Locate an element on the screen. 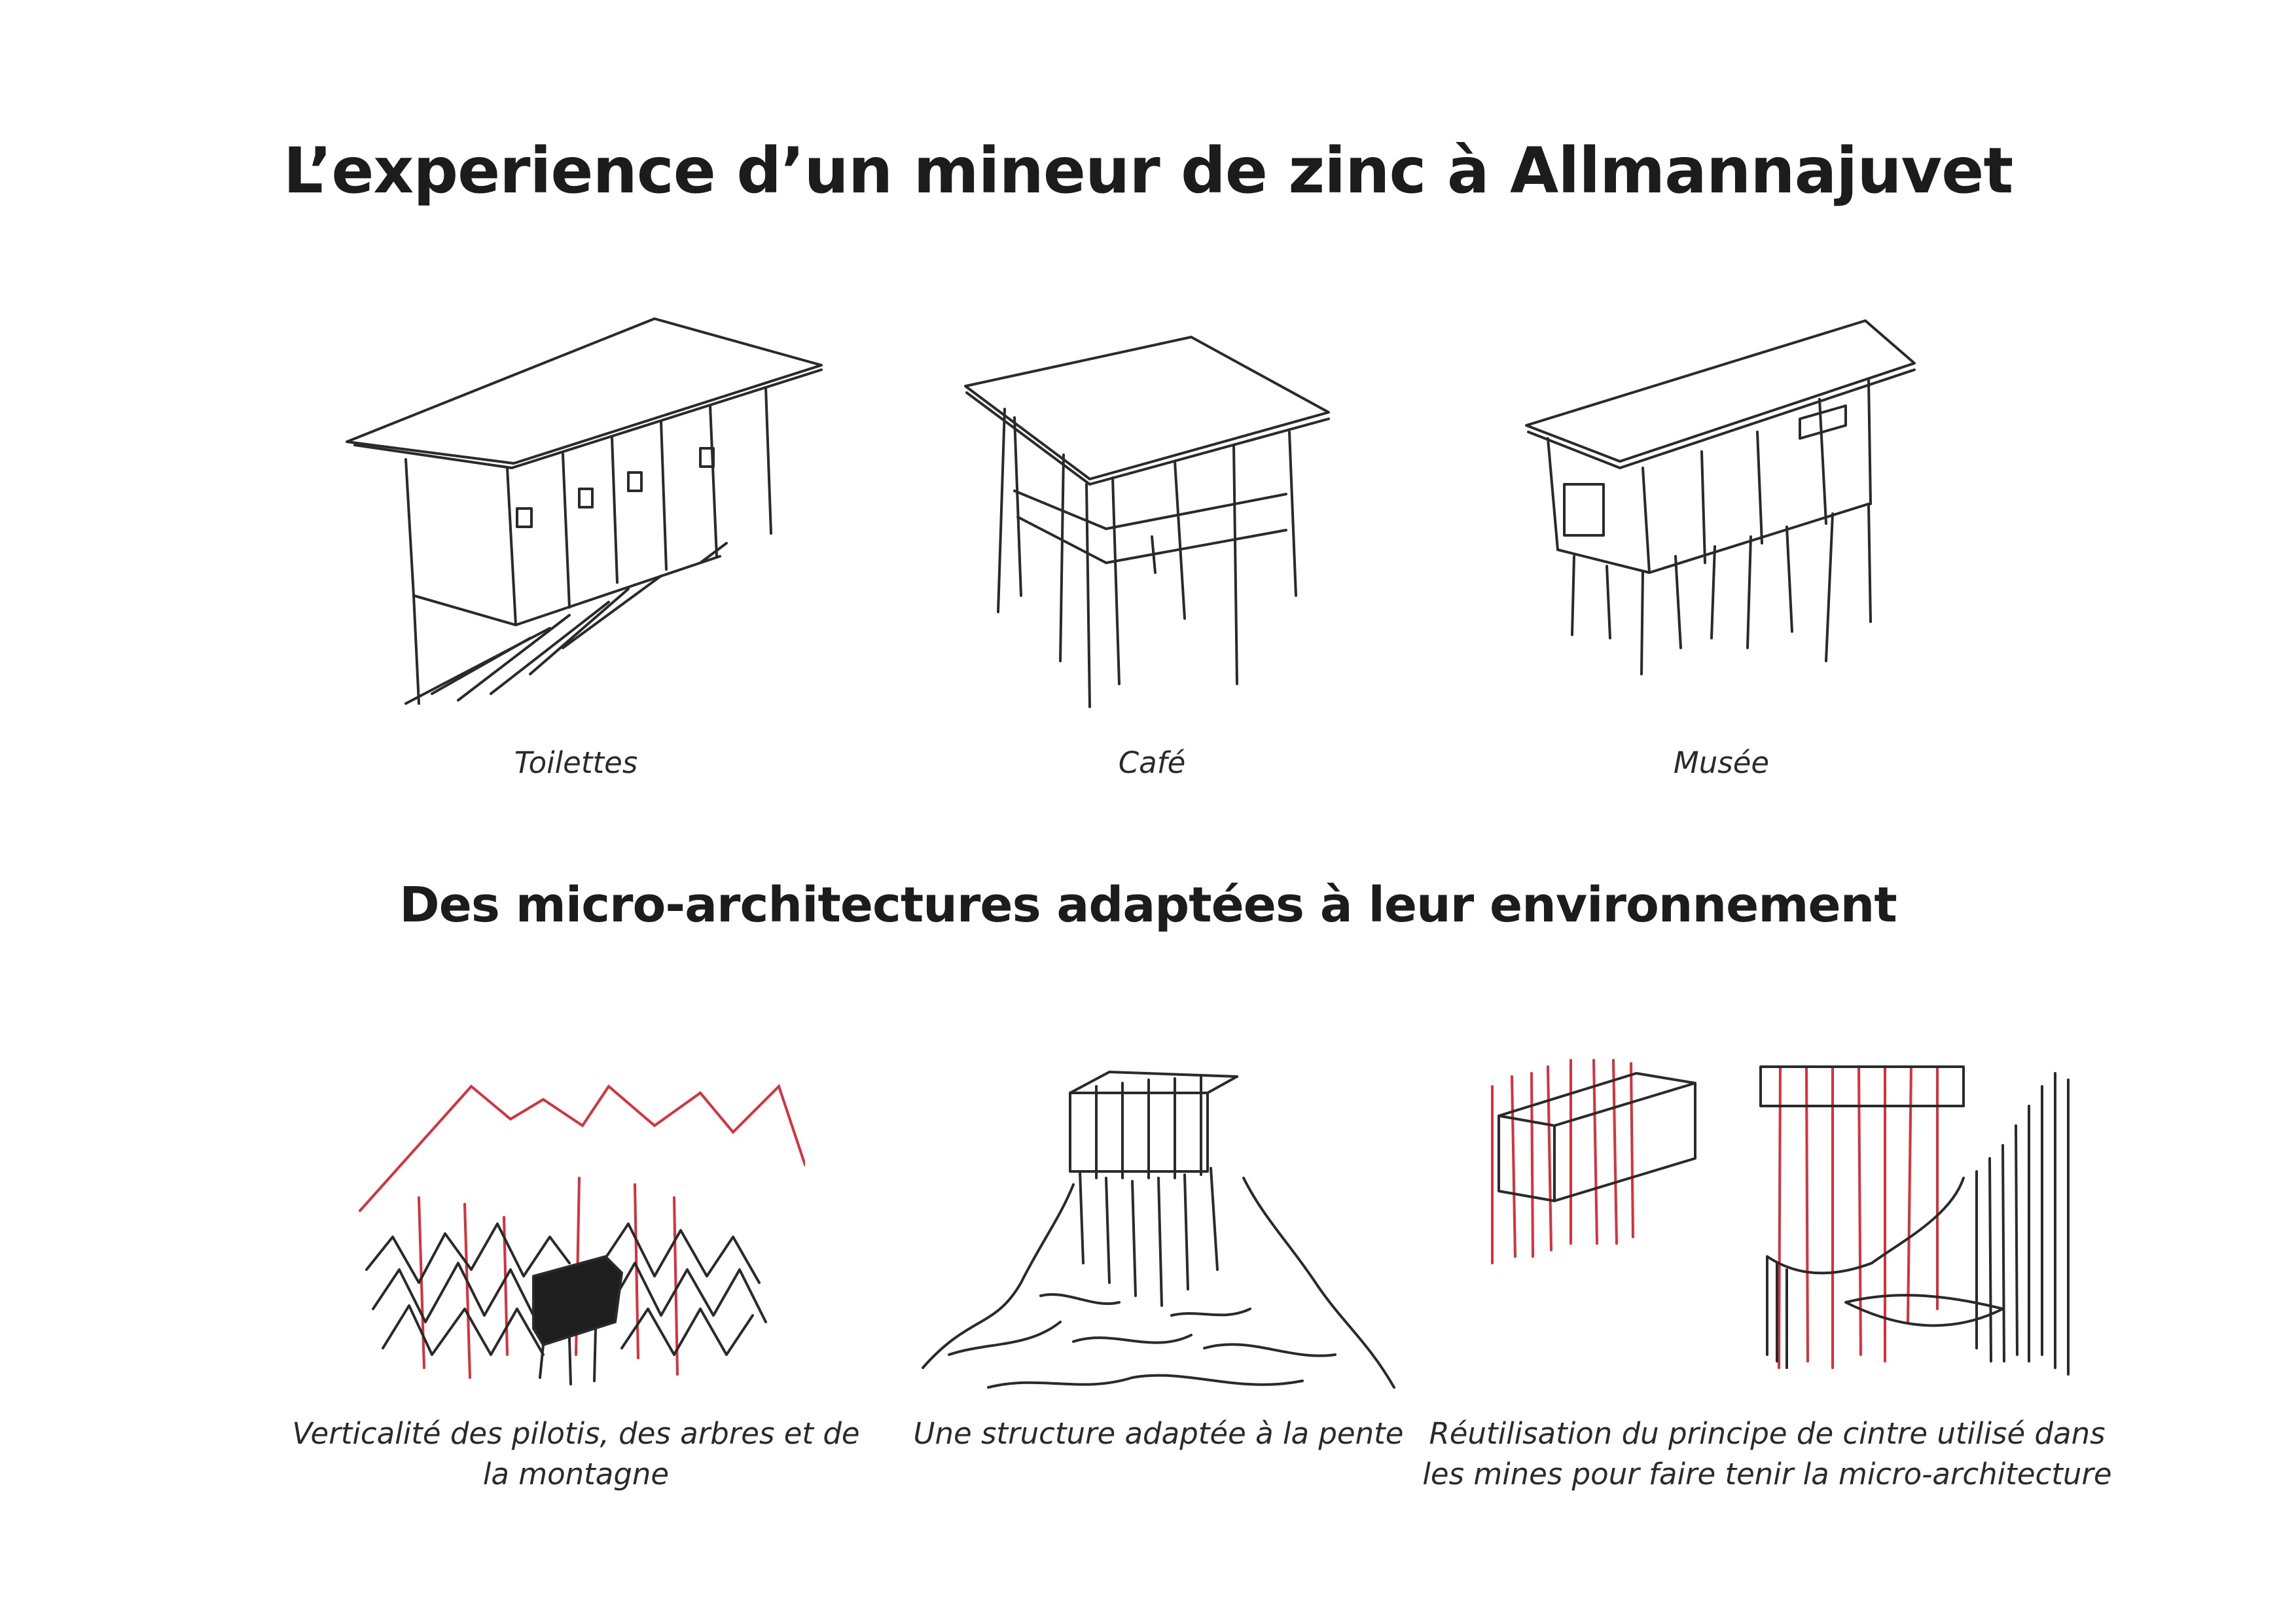 This screenshot has width=2296, height=1623. caption-cafe: Café is located at coordinates (1152, 762).